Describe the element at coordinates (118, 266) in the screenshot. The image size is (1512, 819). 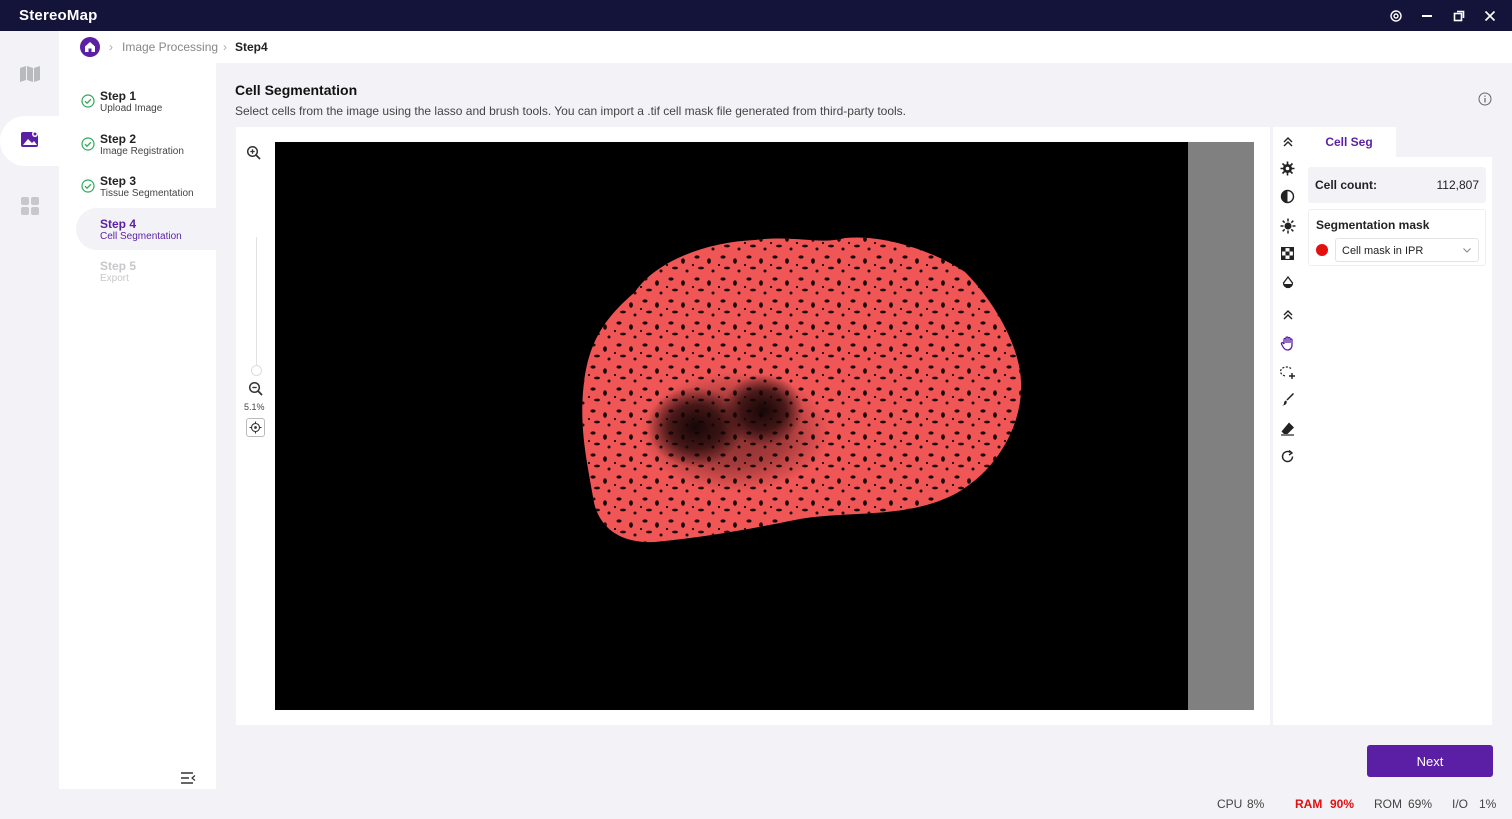
I see `step-title: Step 5` at that location.